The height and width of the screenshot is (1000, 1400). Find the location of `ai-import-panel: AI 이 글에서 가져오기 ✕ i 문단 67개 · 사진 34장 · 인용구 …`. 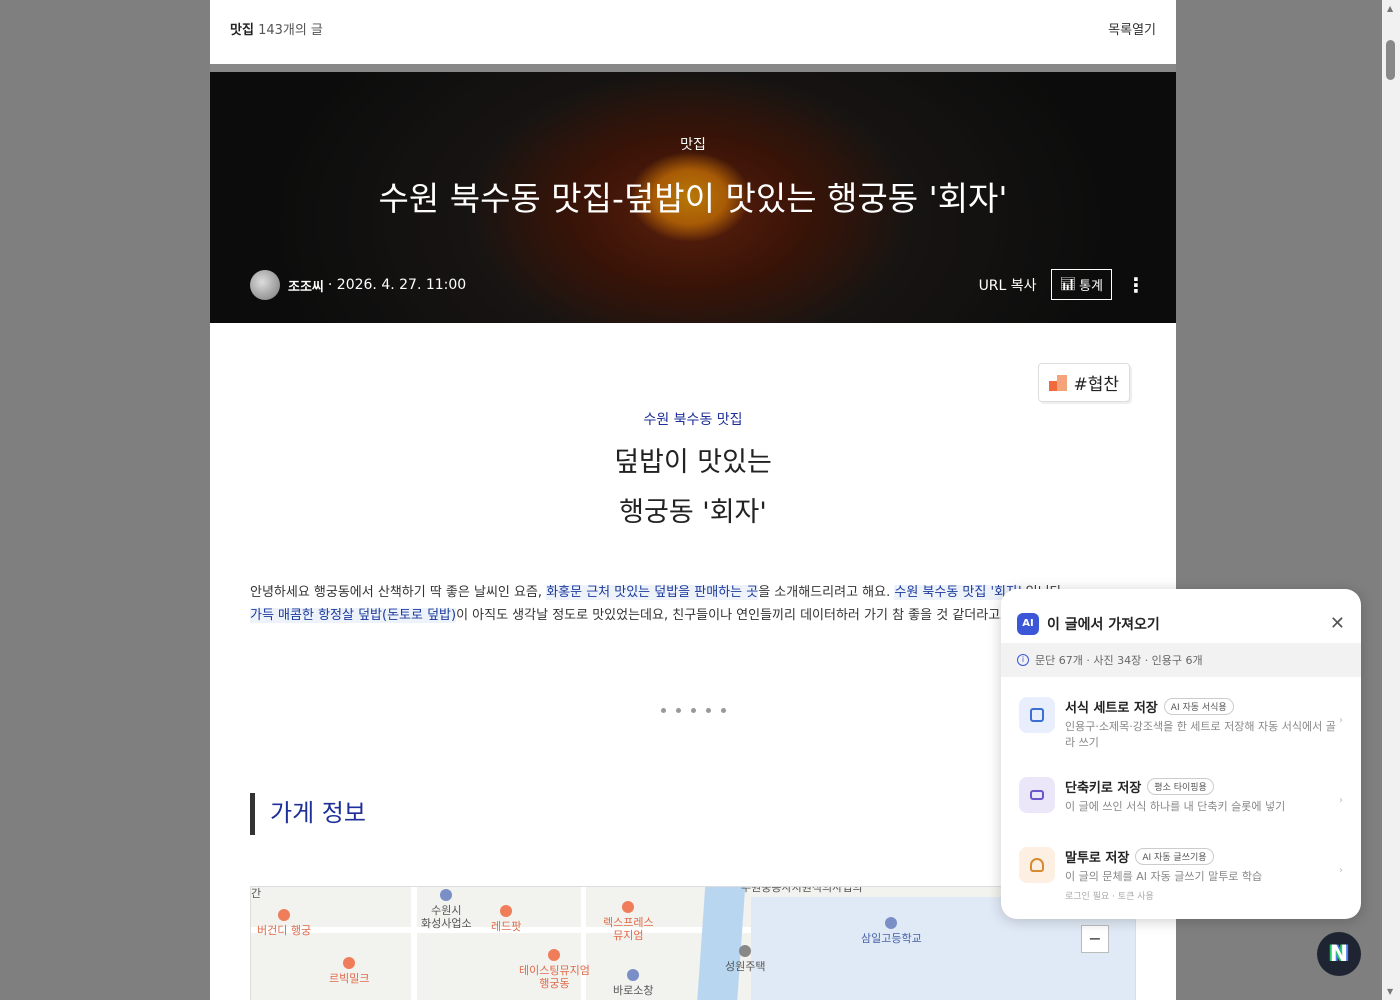

ai-import-panel: AI 이 글에서 가져오기 ✕ i 문단 67개 · 사진 34장 · 인용구 … is located at coordinates (1181, 754).